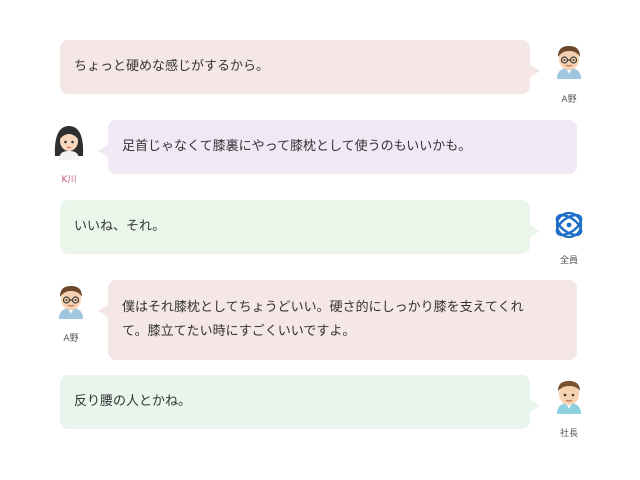  What do you see at coordinates (300, 227) in the screenshot?
I see `chat-bubble: いいね、それ。` at bounding box center [300, 227].